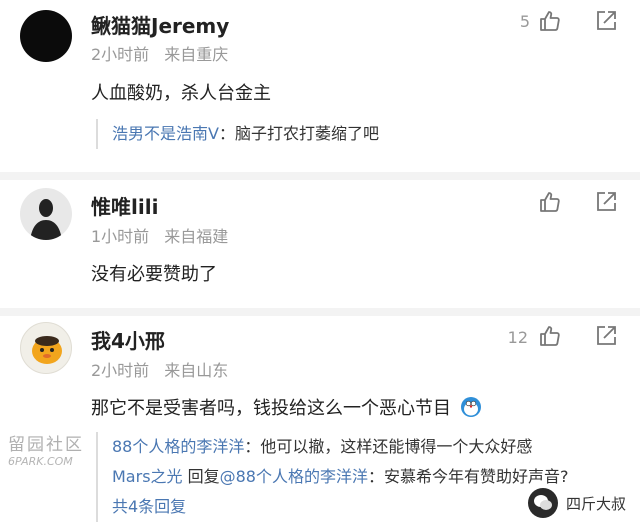 Image resolution: width=640 pixels, height=532 pixels. Describe the element at coordinates (470, 407) in the screenshot. I see `emoji-doraemon-icon` at that location.